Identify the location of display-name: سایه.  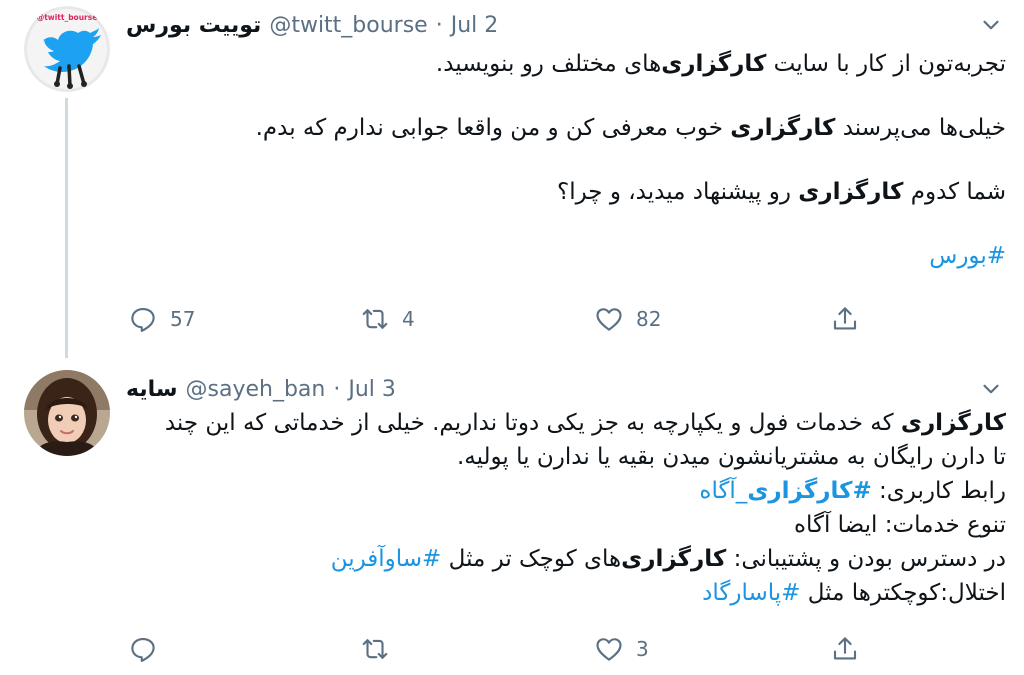
(152, 389).